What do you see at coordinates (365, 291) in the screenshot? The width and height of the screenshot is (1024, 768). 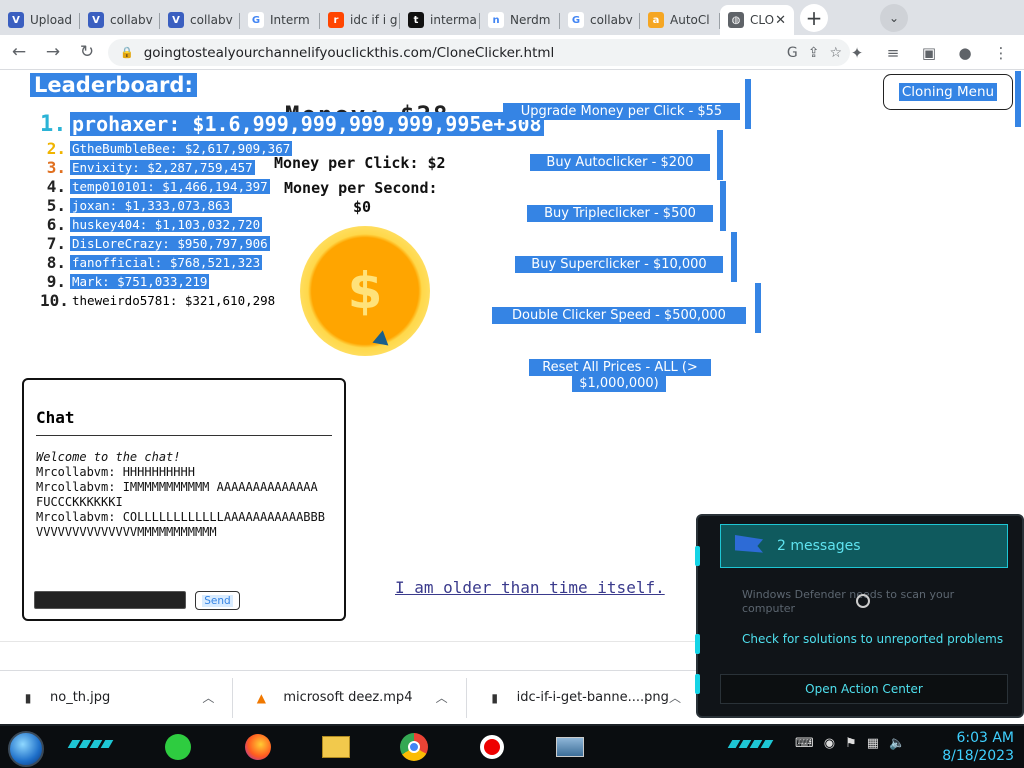 I see `clicker-coin-button: $` at bounding box center [365, 291].